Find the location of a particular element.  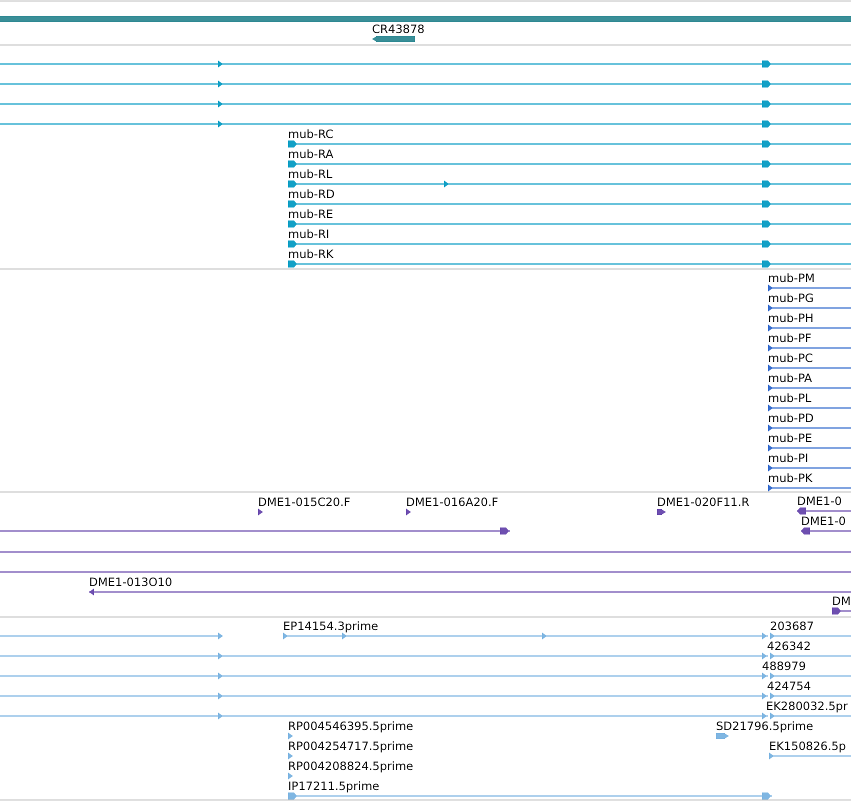

feature-label: mub-RL is located at coordinates (310, 174).